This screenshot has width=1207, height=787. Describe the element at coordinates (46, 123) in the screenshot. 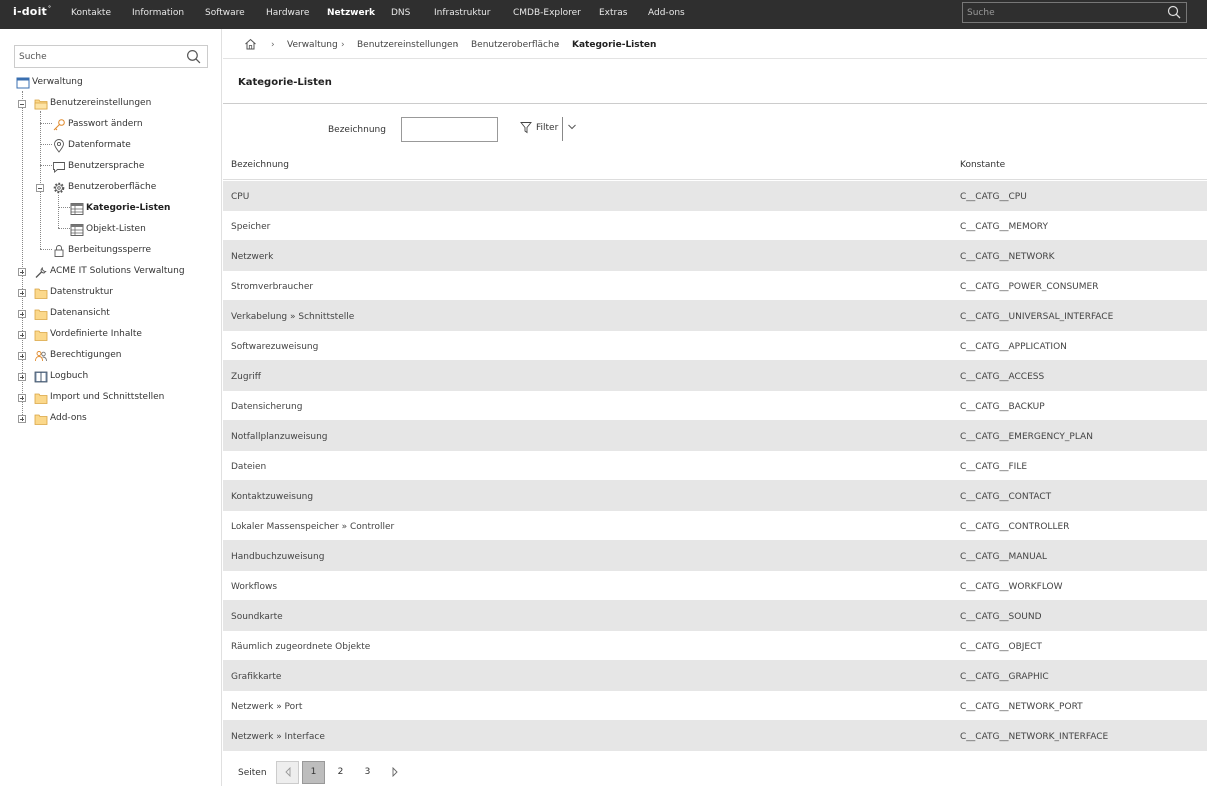

I see `tree-line` at that location.